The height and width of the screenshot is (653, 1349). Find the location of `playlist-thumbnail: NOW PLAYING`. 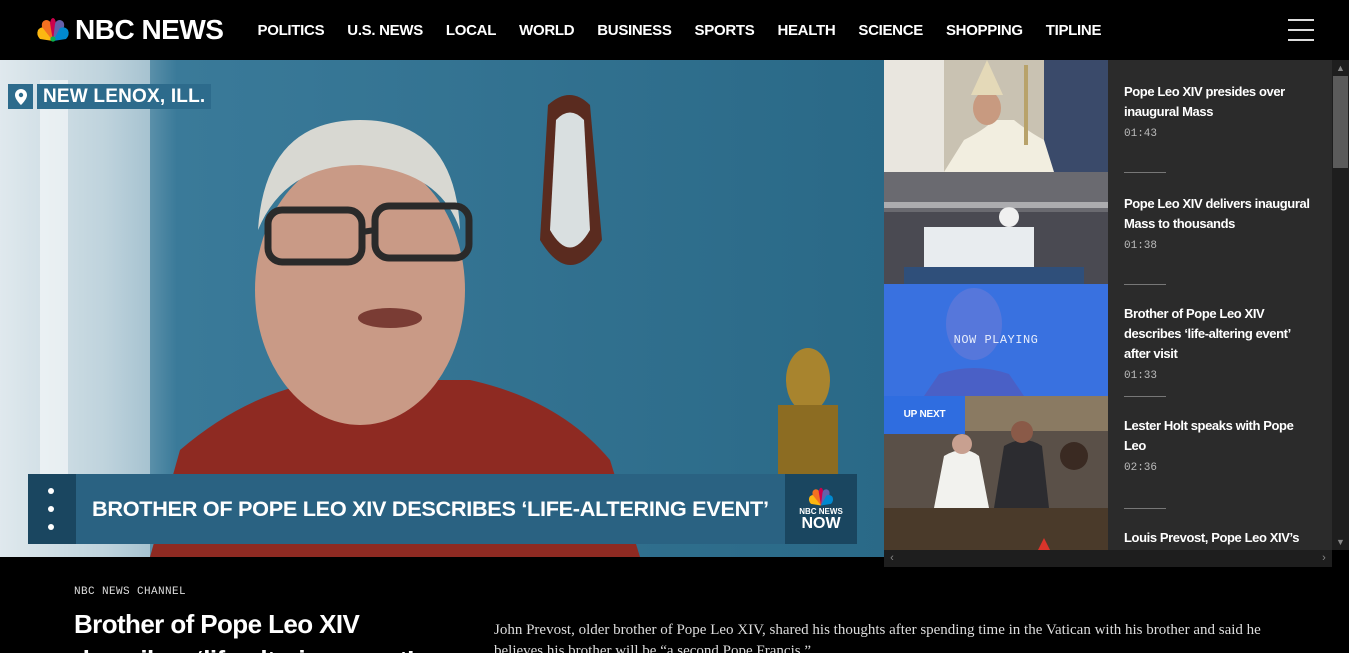

playlist-thumbnail: NOW PLAYING is located at coordinates (996, 340).